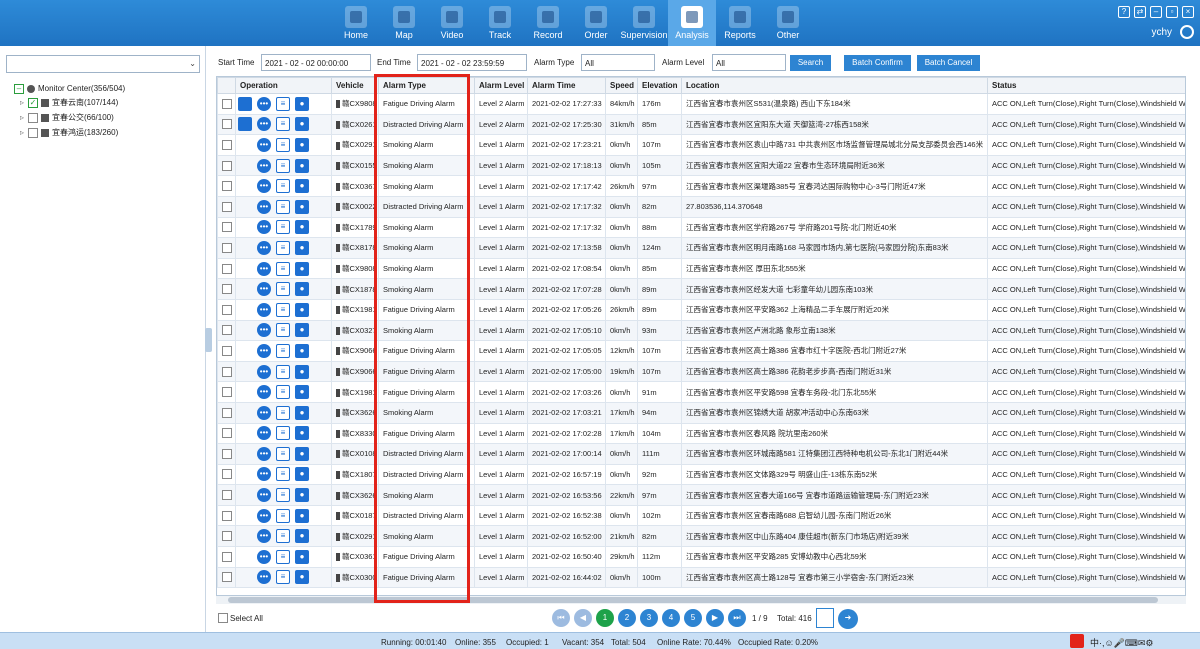  What do you see at coordinates (1077, 641) in the screenshot?
I see `ime-icon` at bounding box center [1077, 641].